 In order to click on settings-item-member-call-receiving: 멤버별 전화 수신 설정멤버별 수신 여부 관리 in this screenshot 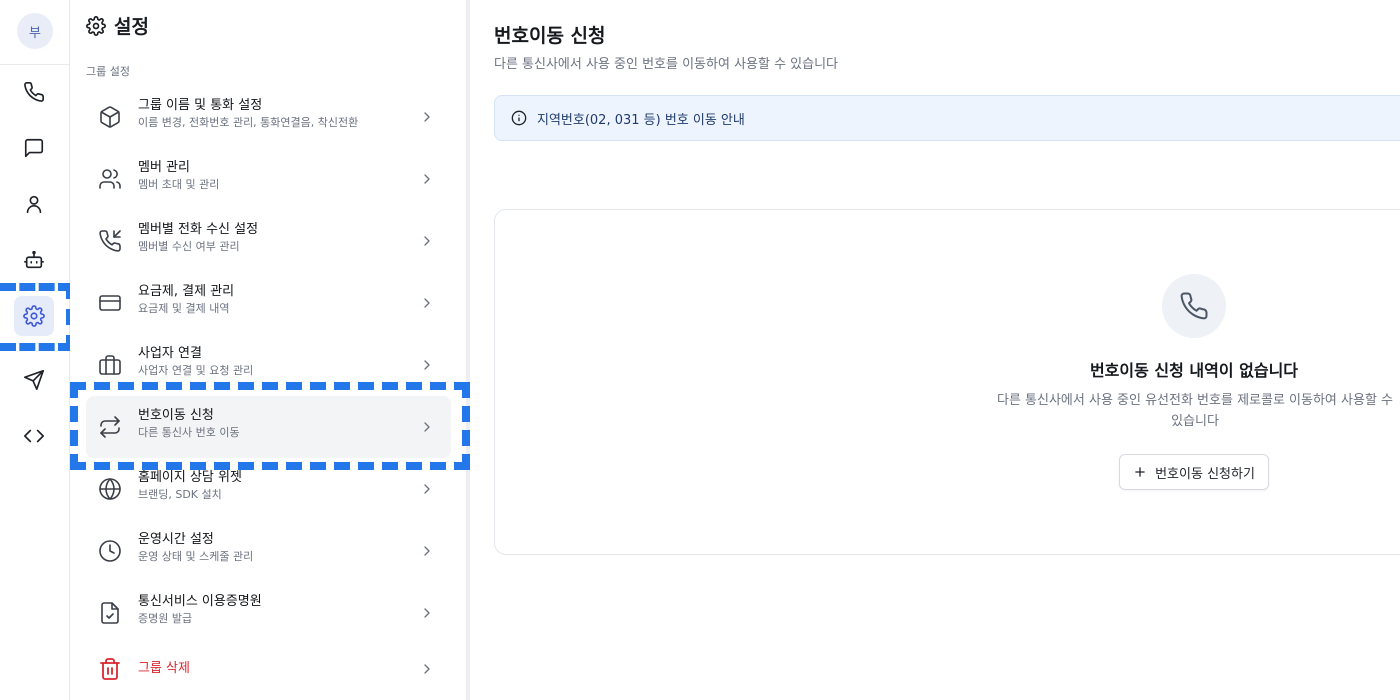, I will do `click(268, 241)`.